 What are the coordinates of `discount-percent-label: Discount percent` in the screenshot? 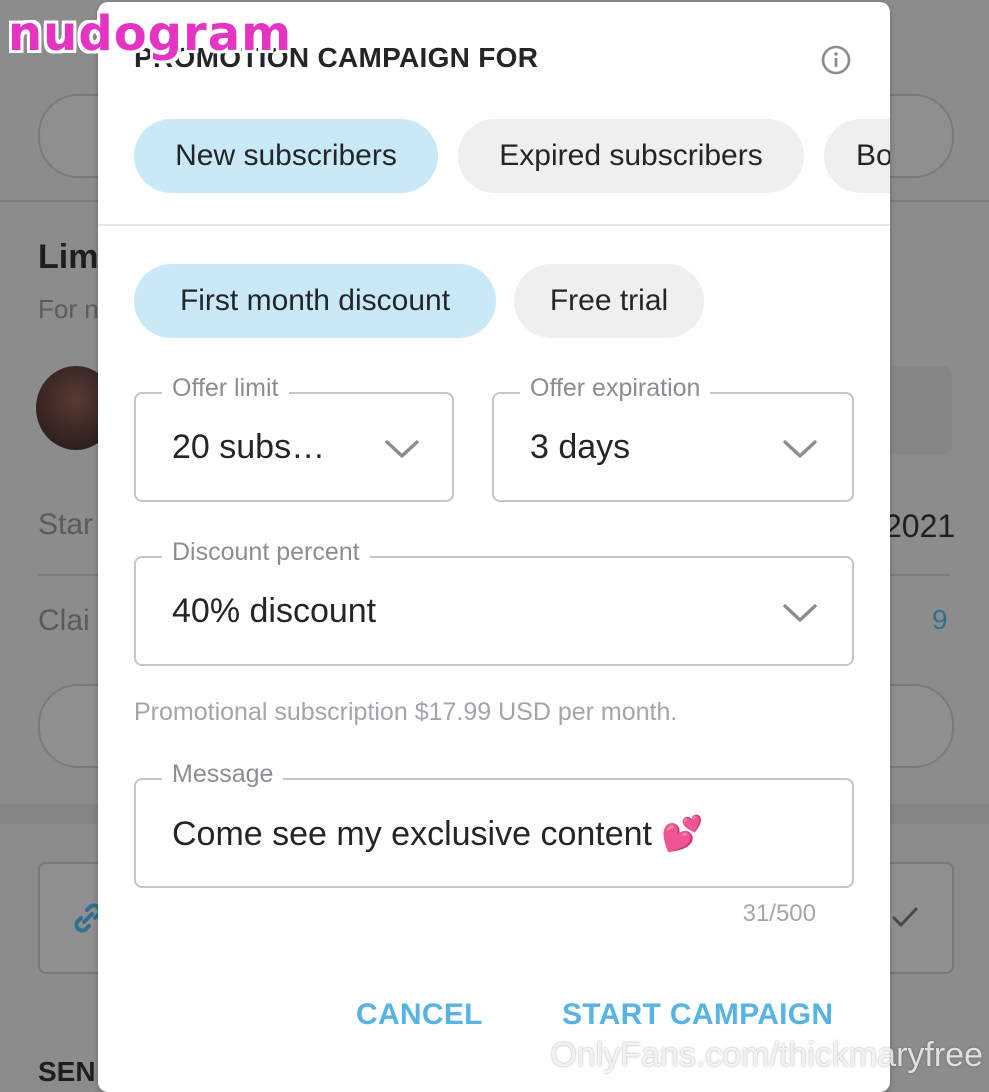 It's located at (266, 552).